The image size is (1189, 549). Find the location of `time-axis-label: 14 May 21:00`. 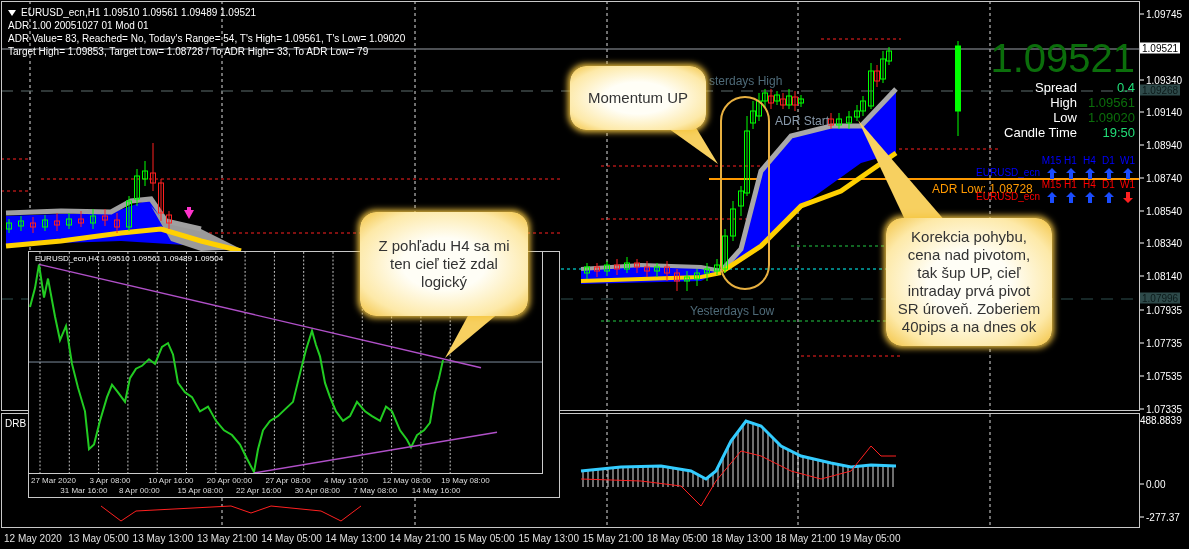

time-axis-label: 14 May 21:00 is located at coordinates (420, 538).